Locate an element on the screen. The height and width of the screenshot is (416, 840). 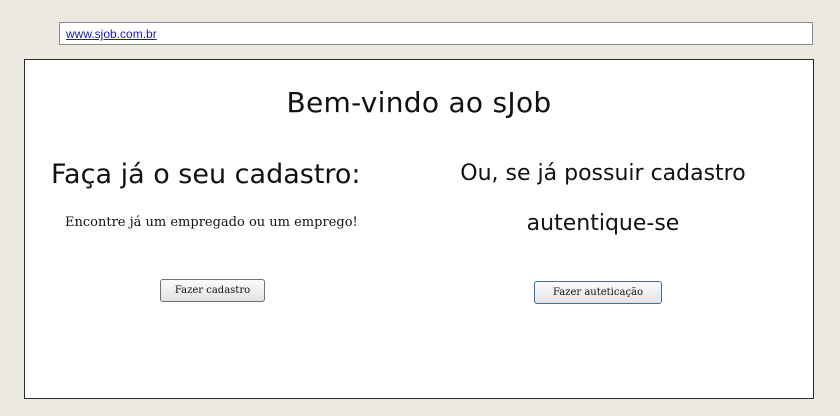
signup-heading: Faça já o seu cadastro: is located at coordinates (206, 174).